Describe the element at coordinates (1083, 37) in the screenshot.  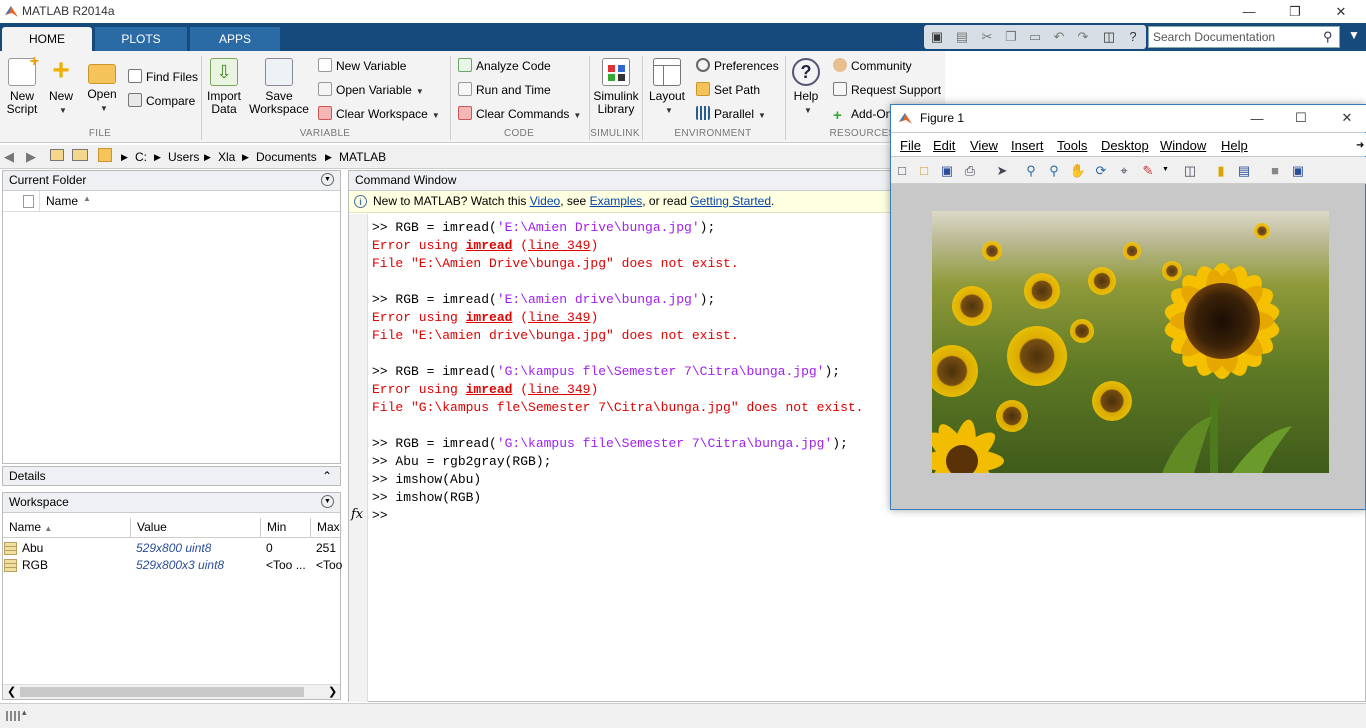
I see `redo-icon: ↷` at that location.